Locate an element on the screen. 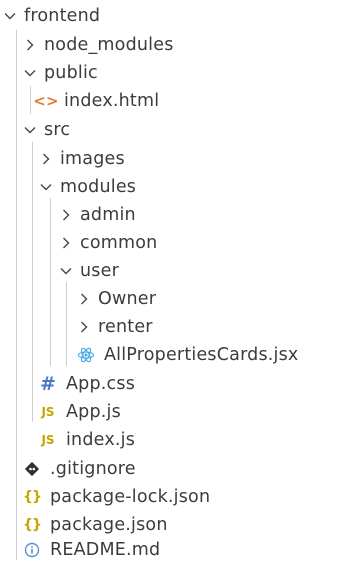  tree-item-label: README.md is located at coordinates (105, 550).